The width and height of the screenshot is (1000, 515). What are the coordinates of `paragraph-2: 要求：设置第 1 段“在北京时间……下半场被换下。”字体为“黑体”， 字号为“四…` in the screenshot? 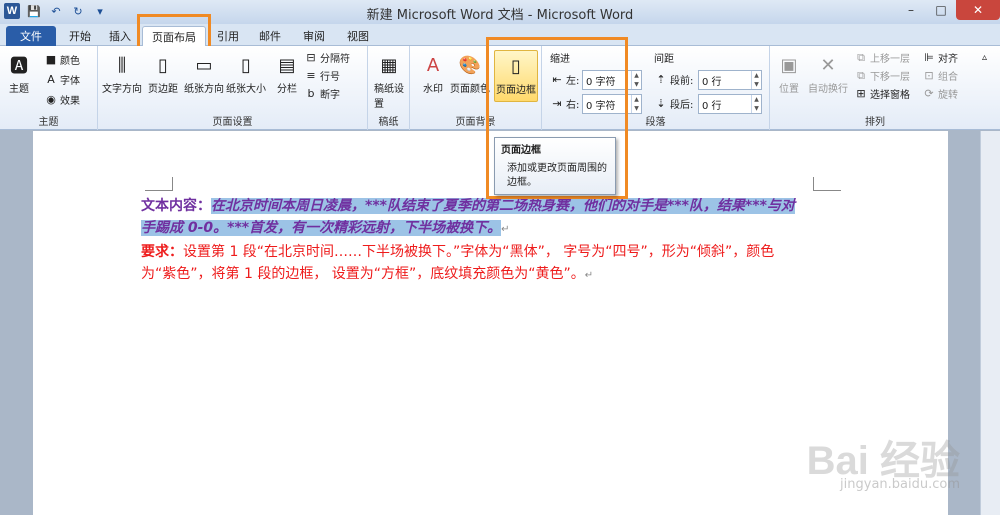 It's located at (471, 264).